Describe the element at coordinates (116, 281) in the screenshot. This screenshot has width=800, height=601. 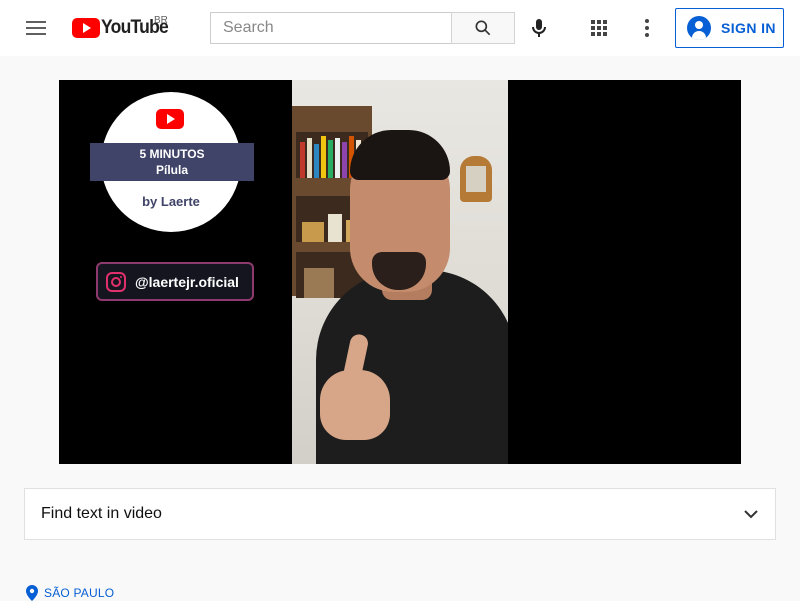
I see `instagram-icon` at that location.